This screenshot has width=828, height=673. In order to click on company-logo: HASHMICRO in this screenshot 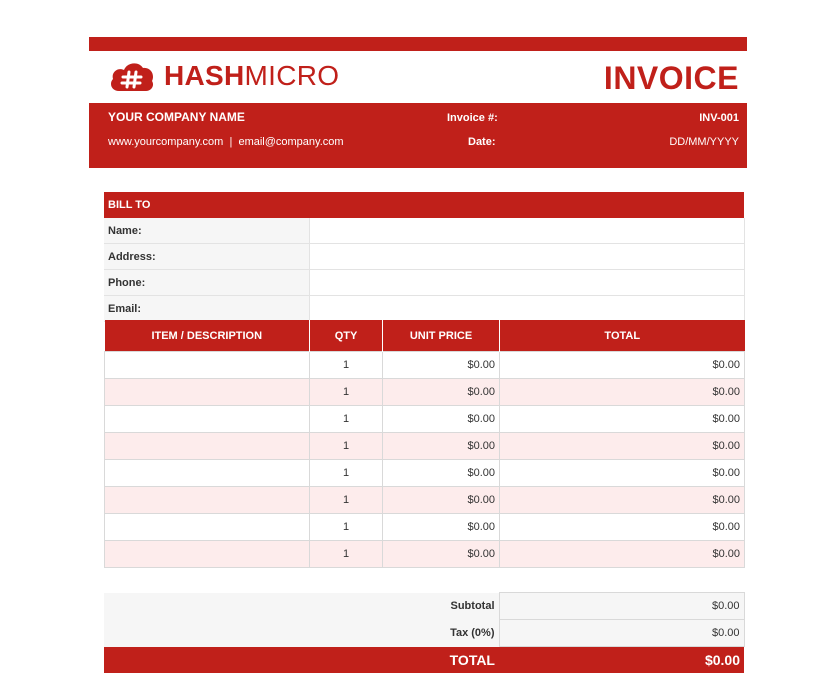, I will do `click(223, 76)`.